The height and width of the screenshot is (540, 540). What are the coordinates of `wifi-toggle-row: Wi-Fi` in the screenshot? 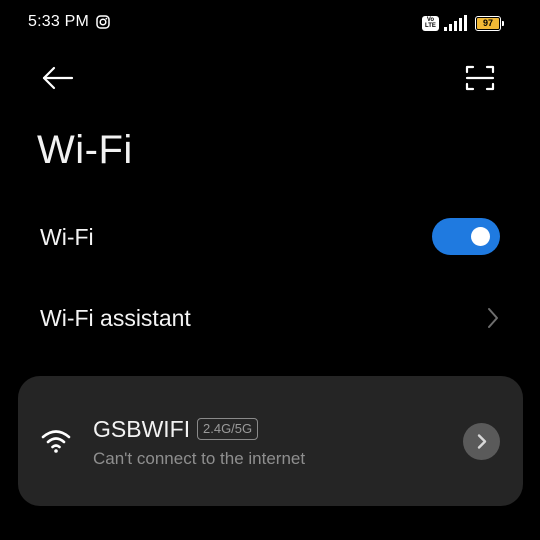 It's located at (270, 237).